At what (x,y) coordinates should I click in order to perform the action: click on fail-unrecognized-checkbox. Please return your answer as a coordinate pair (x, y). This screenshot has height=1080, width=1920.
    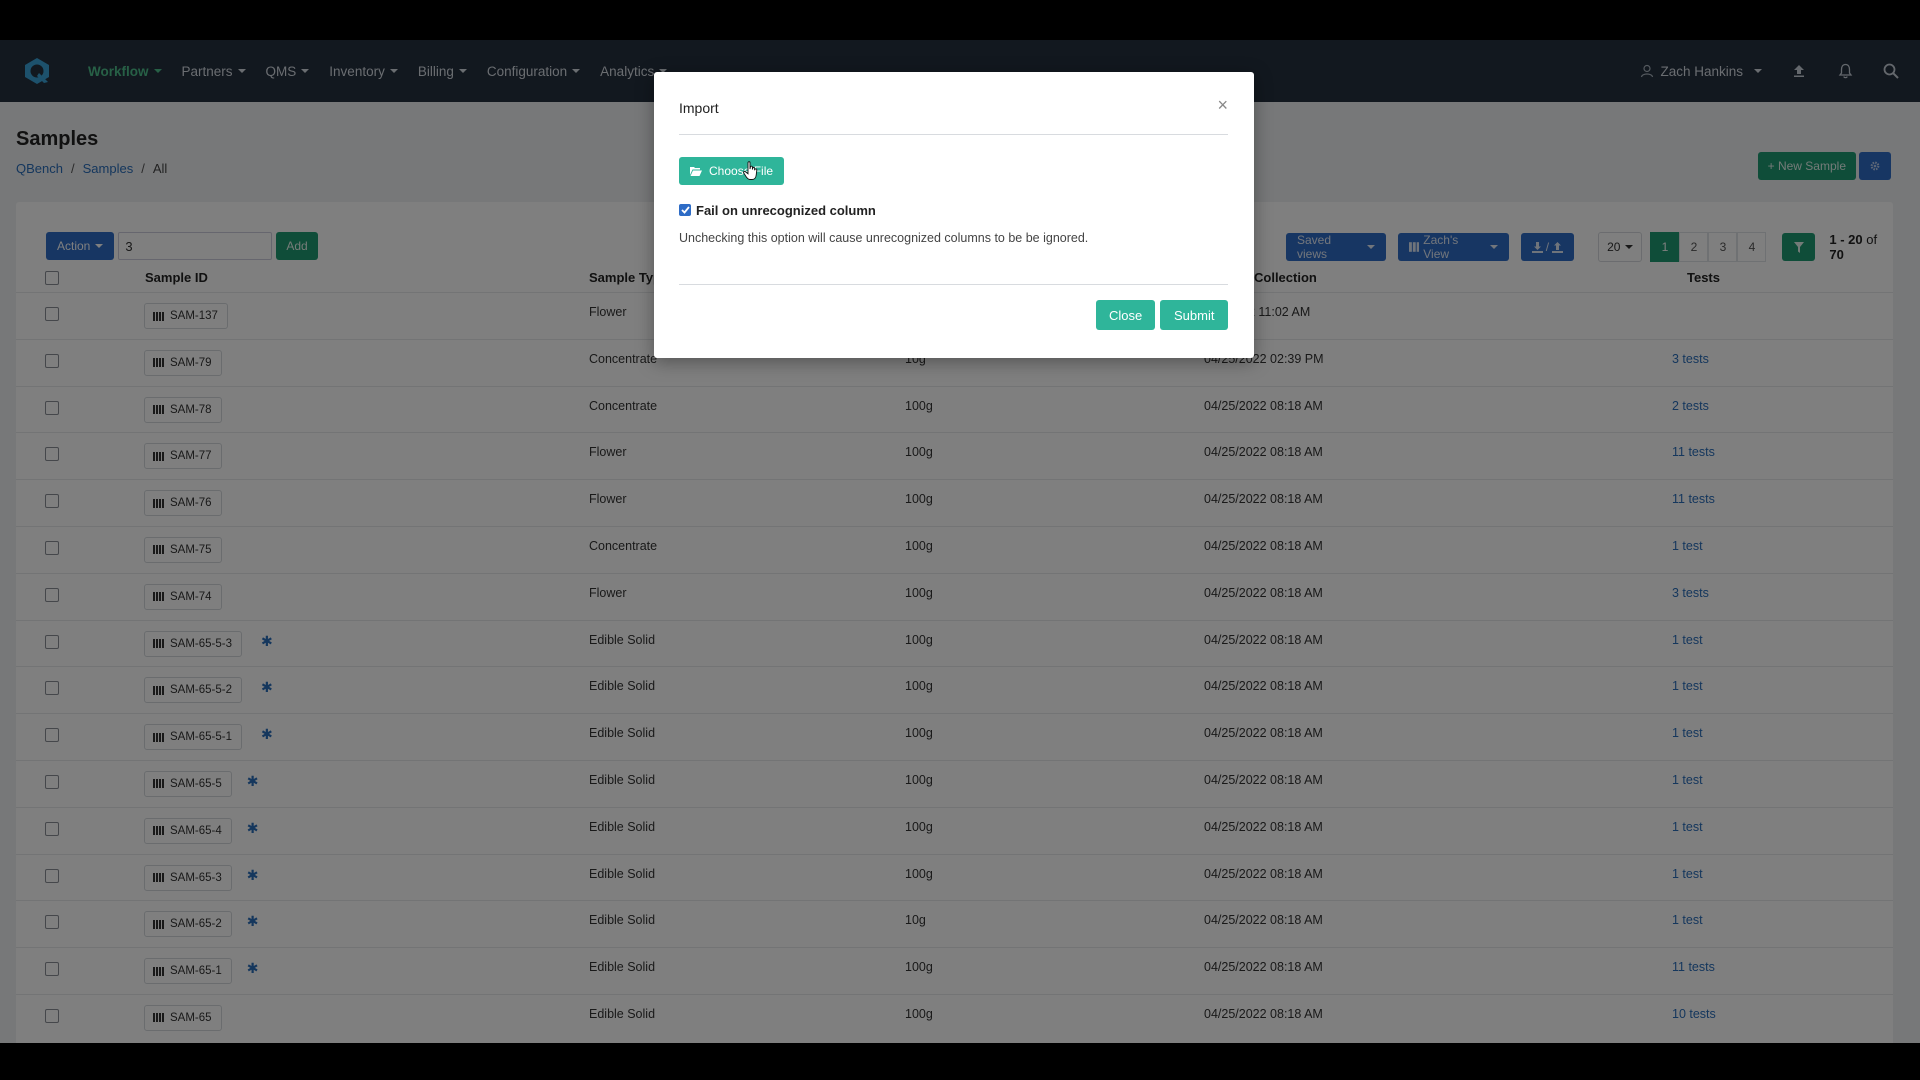
    Looking at the image, I should click on (685, 210).